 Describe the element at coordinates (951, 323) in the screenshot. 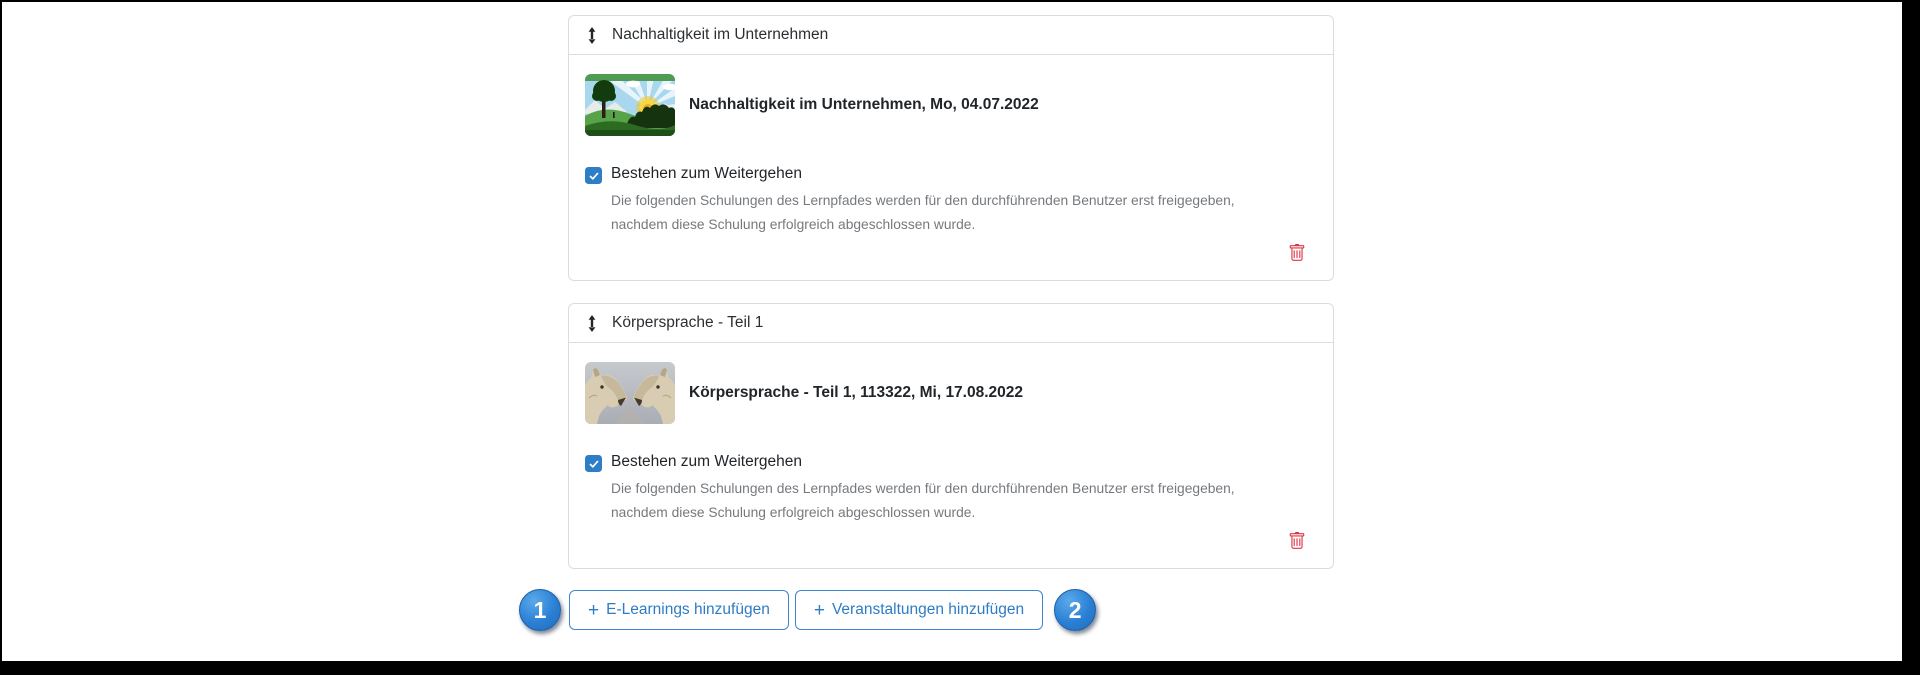

I see `training-card-2-header: Körpersprache - Teil 1` at that location.